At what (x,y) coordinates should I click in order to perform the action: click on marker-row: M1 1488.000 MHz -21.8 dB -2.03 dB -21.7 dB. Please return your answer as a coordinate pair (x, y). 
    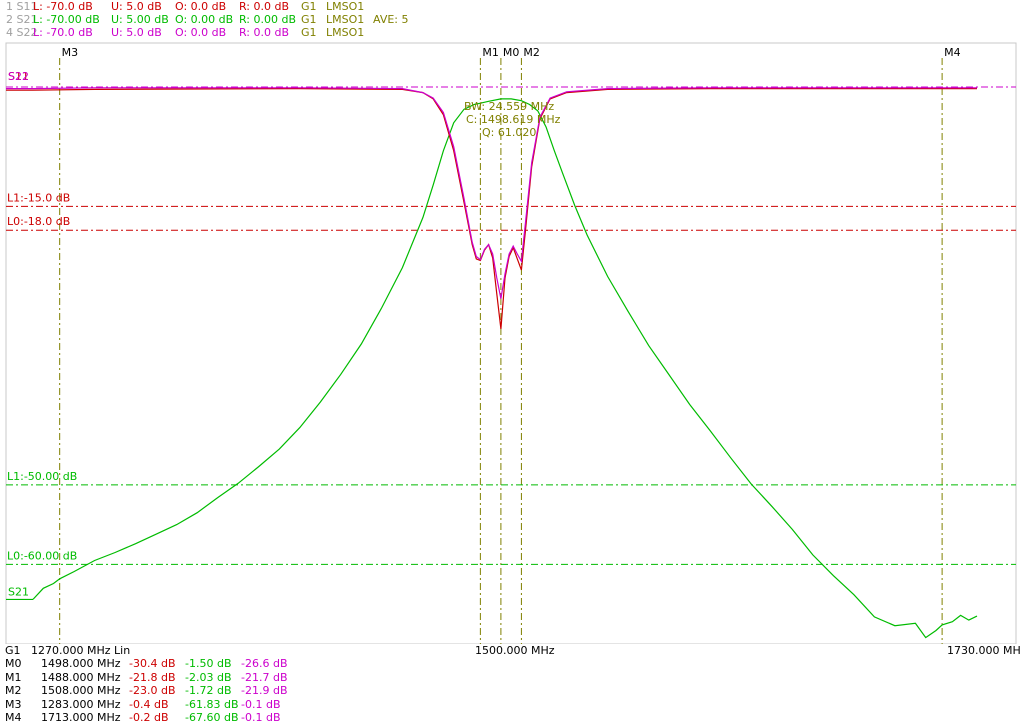
    Looking at the image, I should click on (511, 677).